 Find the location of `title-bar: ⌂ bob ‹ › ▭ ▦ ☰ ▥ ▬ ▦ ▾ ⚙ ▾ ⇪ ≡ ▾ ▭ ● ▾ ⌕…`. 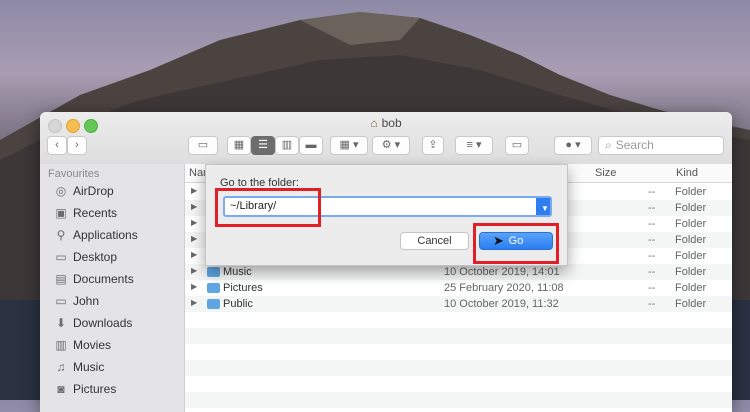

title-bar: ⌂ bob ‹ › ▭ ▦ ☰ ▥ ▬ ▦ ▾ ⚙ ▾ ⇪ ≡ ▾ ▭ ● ▾ ⌕… is located at coordinates (386, 138).